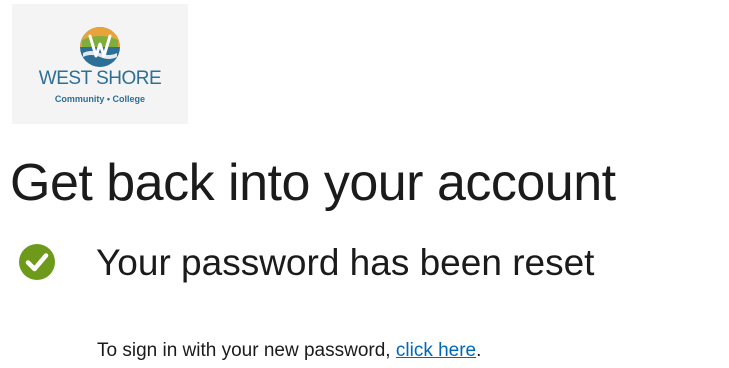  I want to click on status-message: Your password has been reset, so click(306, 262).